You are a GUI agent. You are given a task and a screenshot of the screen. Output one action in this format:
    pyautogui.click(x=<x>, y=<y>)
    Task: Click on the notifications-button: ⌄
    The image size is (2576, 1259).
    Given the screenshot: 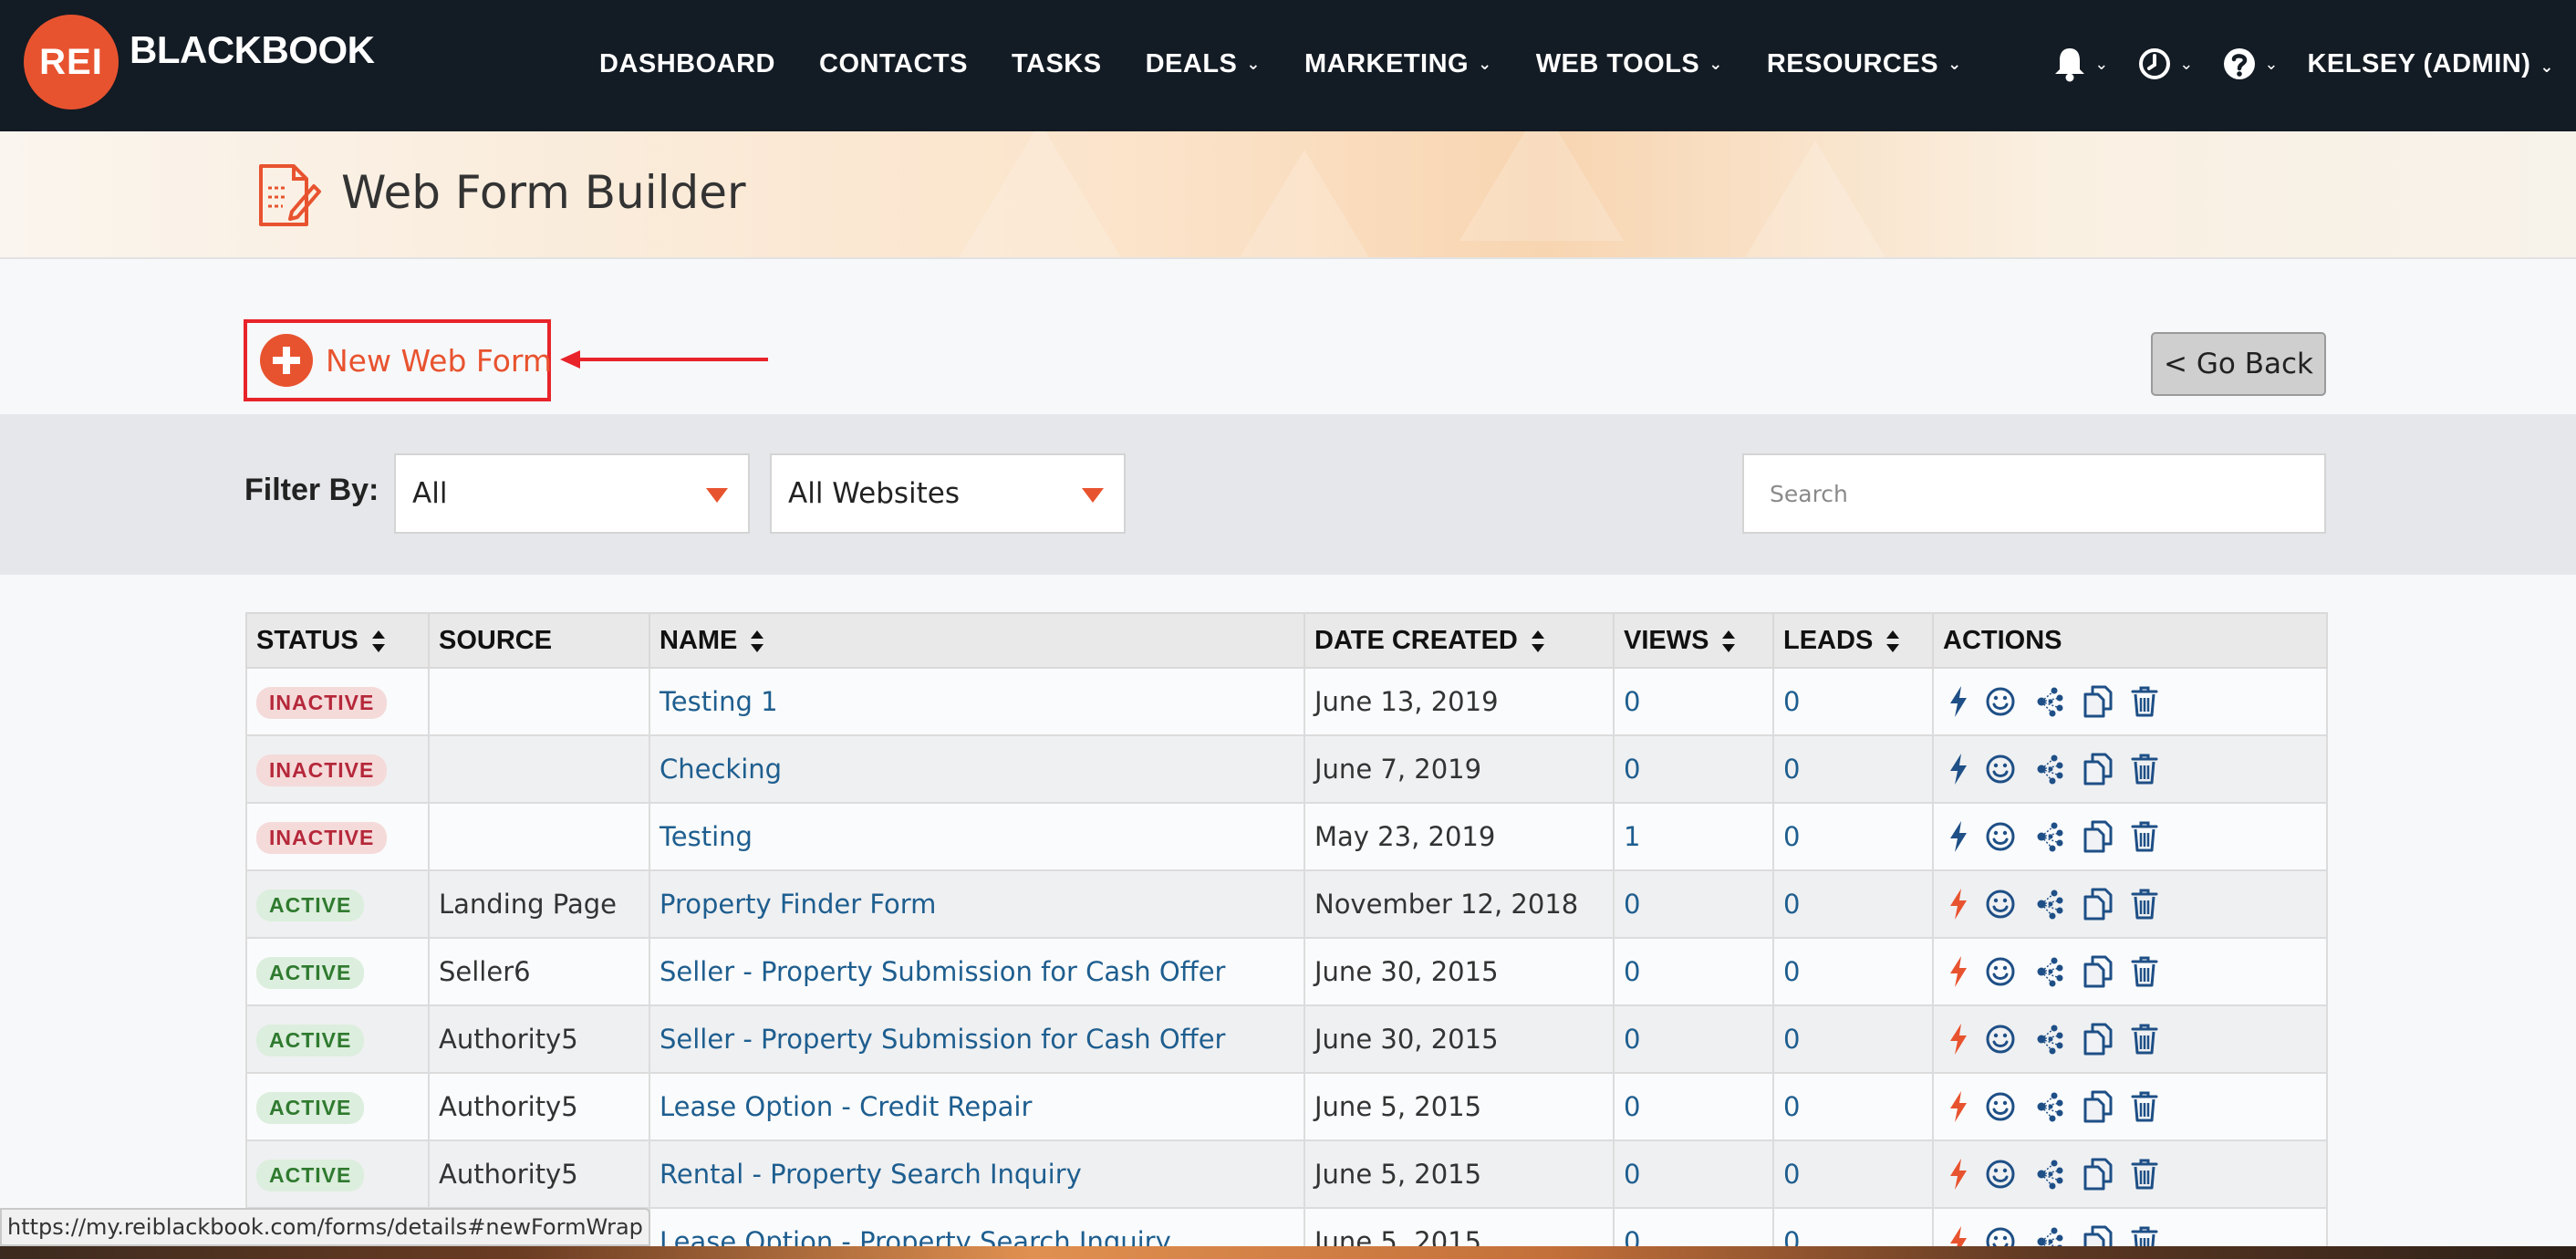 What is the action you would take?
    pyautogui.click(x=2080, y=64)
    